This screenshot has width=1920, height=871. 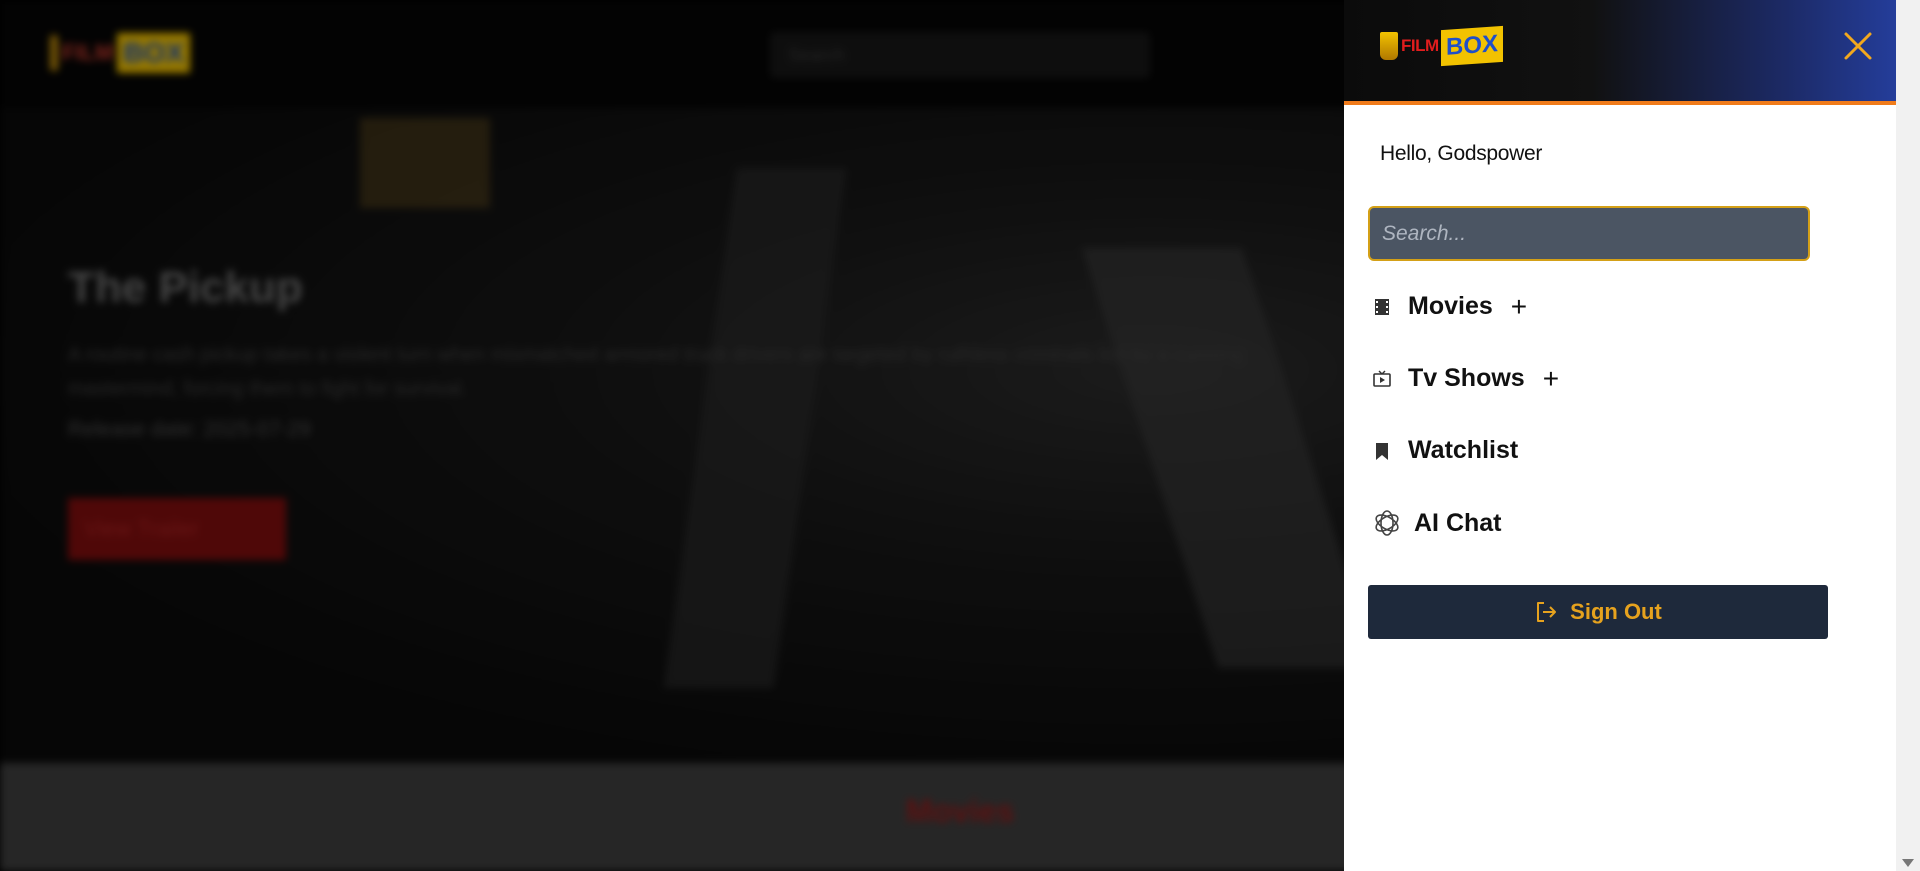 I want to click on user-greeting: Hello, Godspower, so click(x=1461, y=153).